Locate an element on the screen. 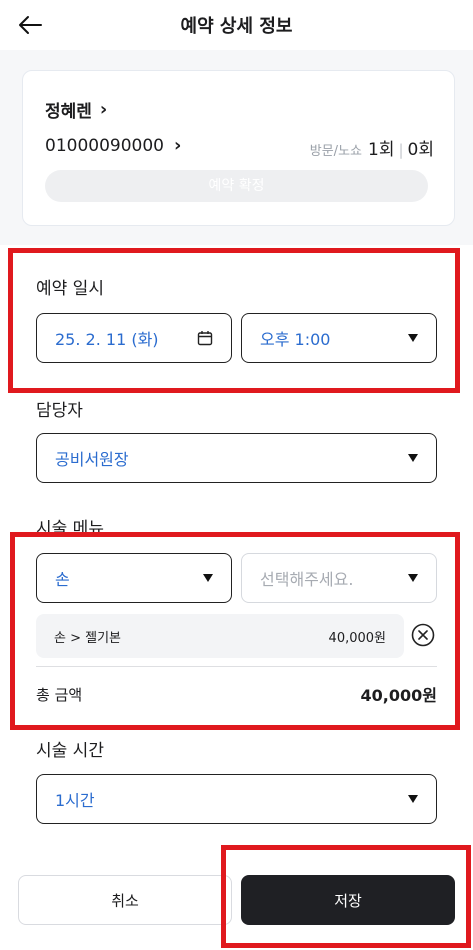 This screenshot has height=950, width=473. confirm-reservation-button: 예약 확정 is located at coordinates (236, 186).